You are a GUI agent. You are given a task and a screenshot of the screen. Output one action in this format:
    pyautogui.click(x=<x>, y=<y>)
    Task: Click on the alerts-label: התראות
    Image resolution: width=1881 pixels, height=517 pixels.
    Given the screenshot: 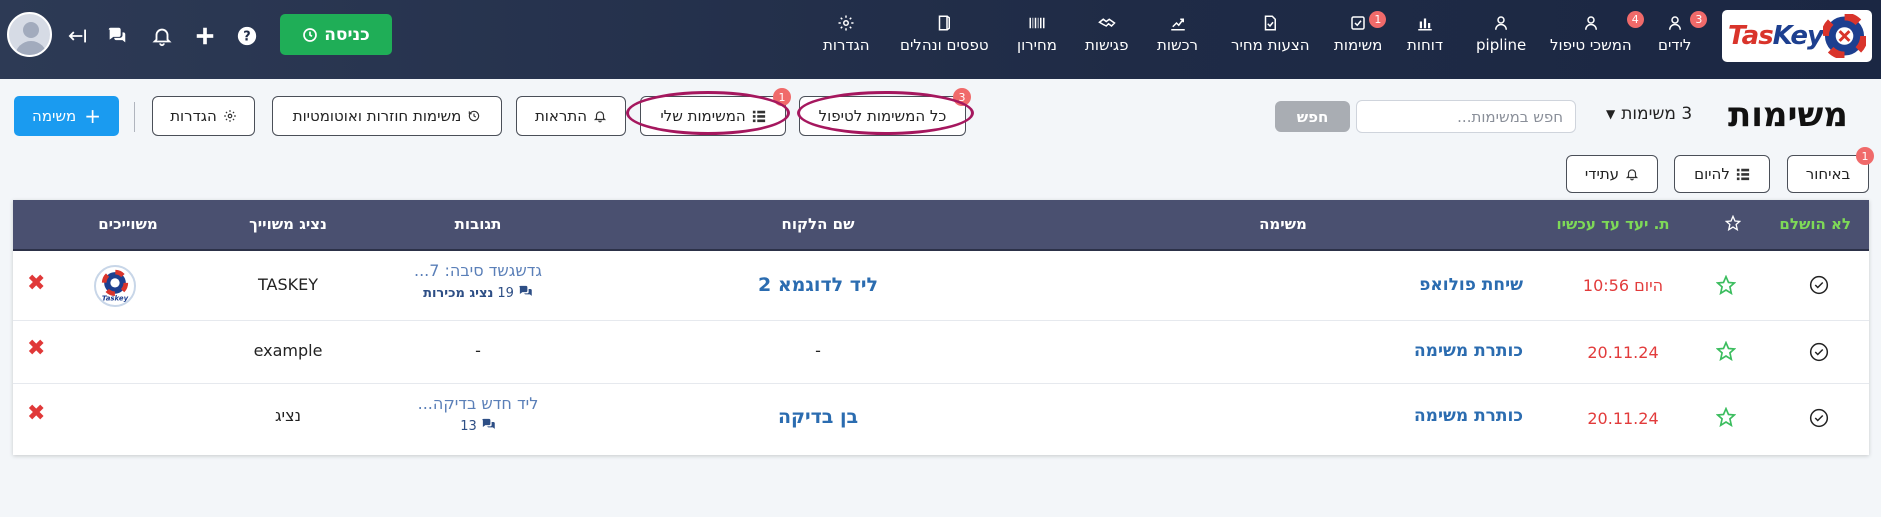 What is the action you would take?
    pyautogui.click(x=561, y=116)
    